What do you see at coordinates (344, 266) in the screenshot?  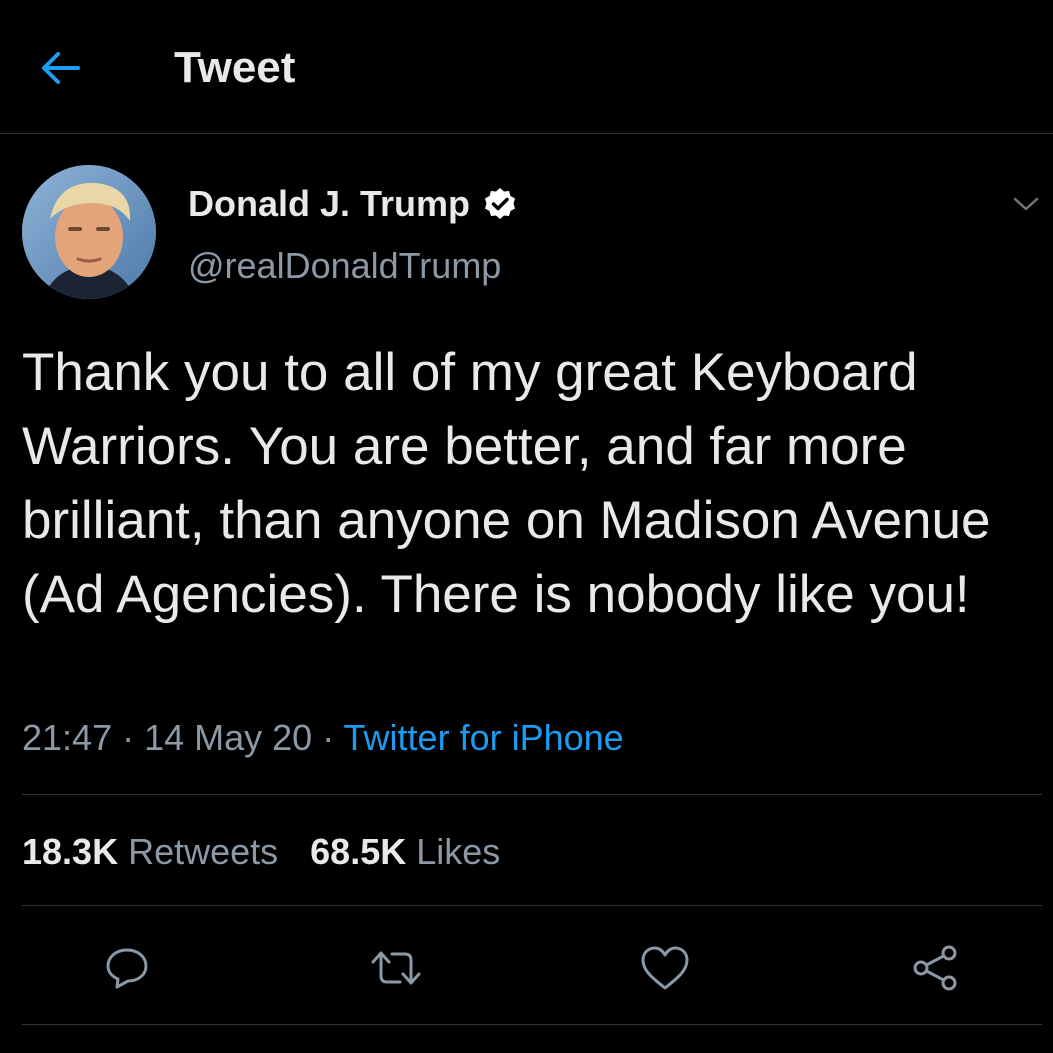 I see `author-handle: @realDonaldTrump` at bounding box center [344, 266].